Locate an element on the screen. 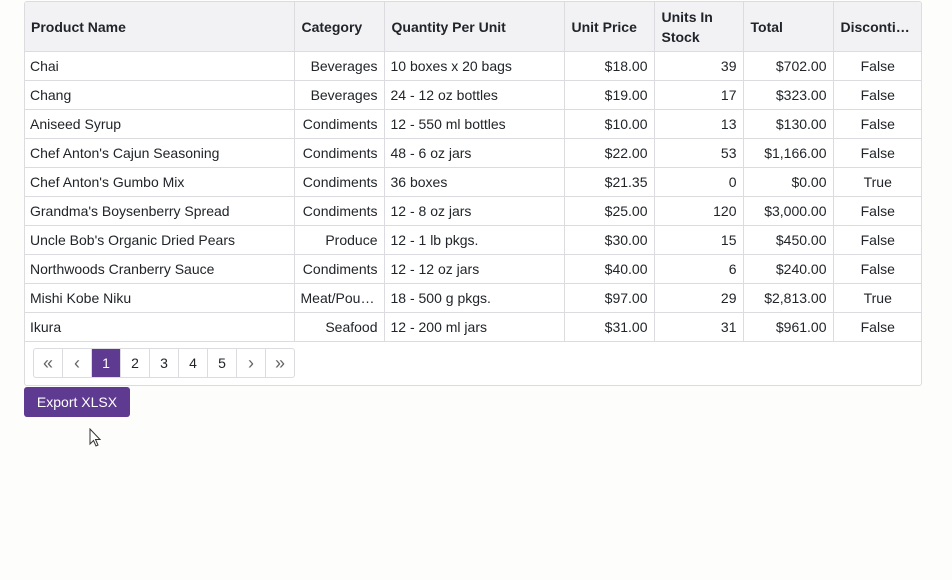  cell-quantity-per-unit: 12 - 550 ml bottles is located at coordinates (474, 124).